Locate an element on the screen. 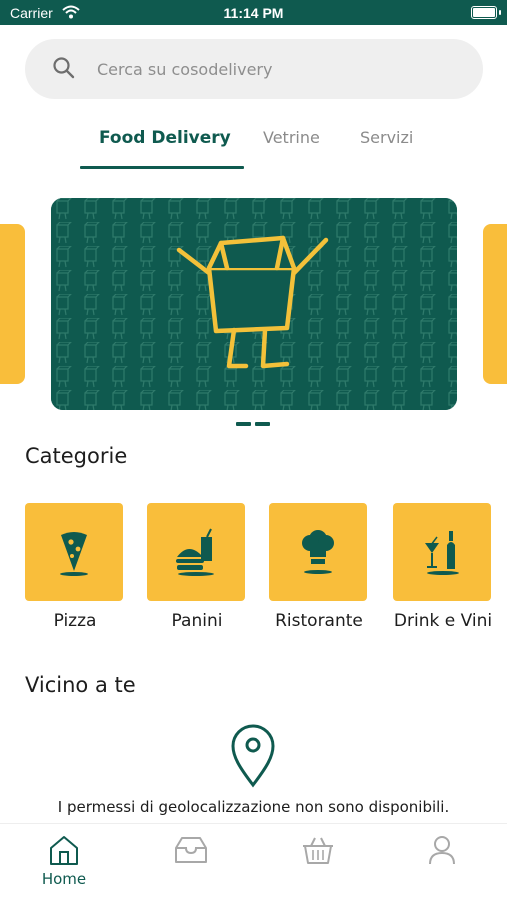 This screenshot has height=900, width=507. categories-heading: Categorie is located at coordinates (76, 456).